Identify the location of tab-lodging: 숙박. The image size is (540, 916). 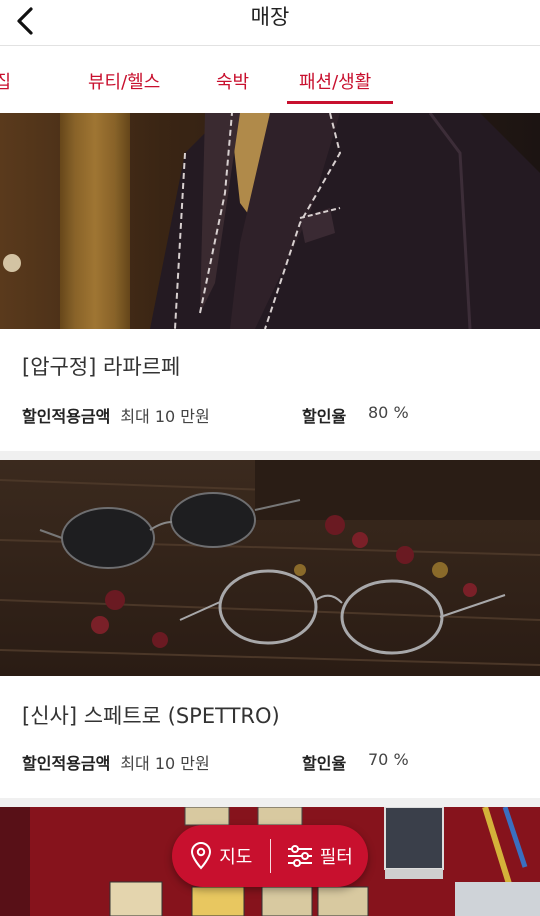
(232, 81).